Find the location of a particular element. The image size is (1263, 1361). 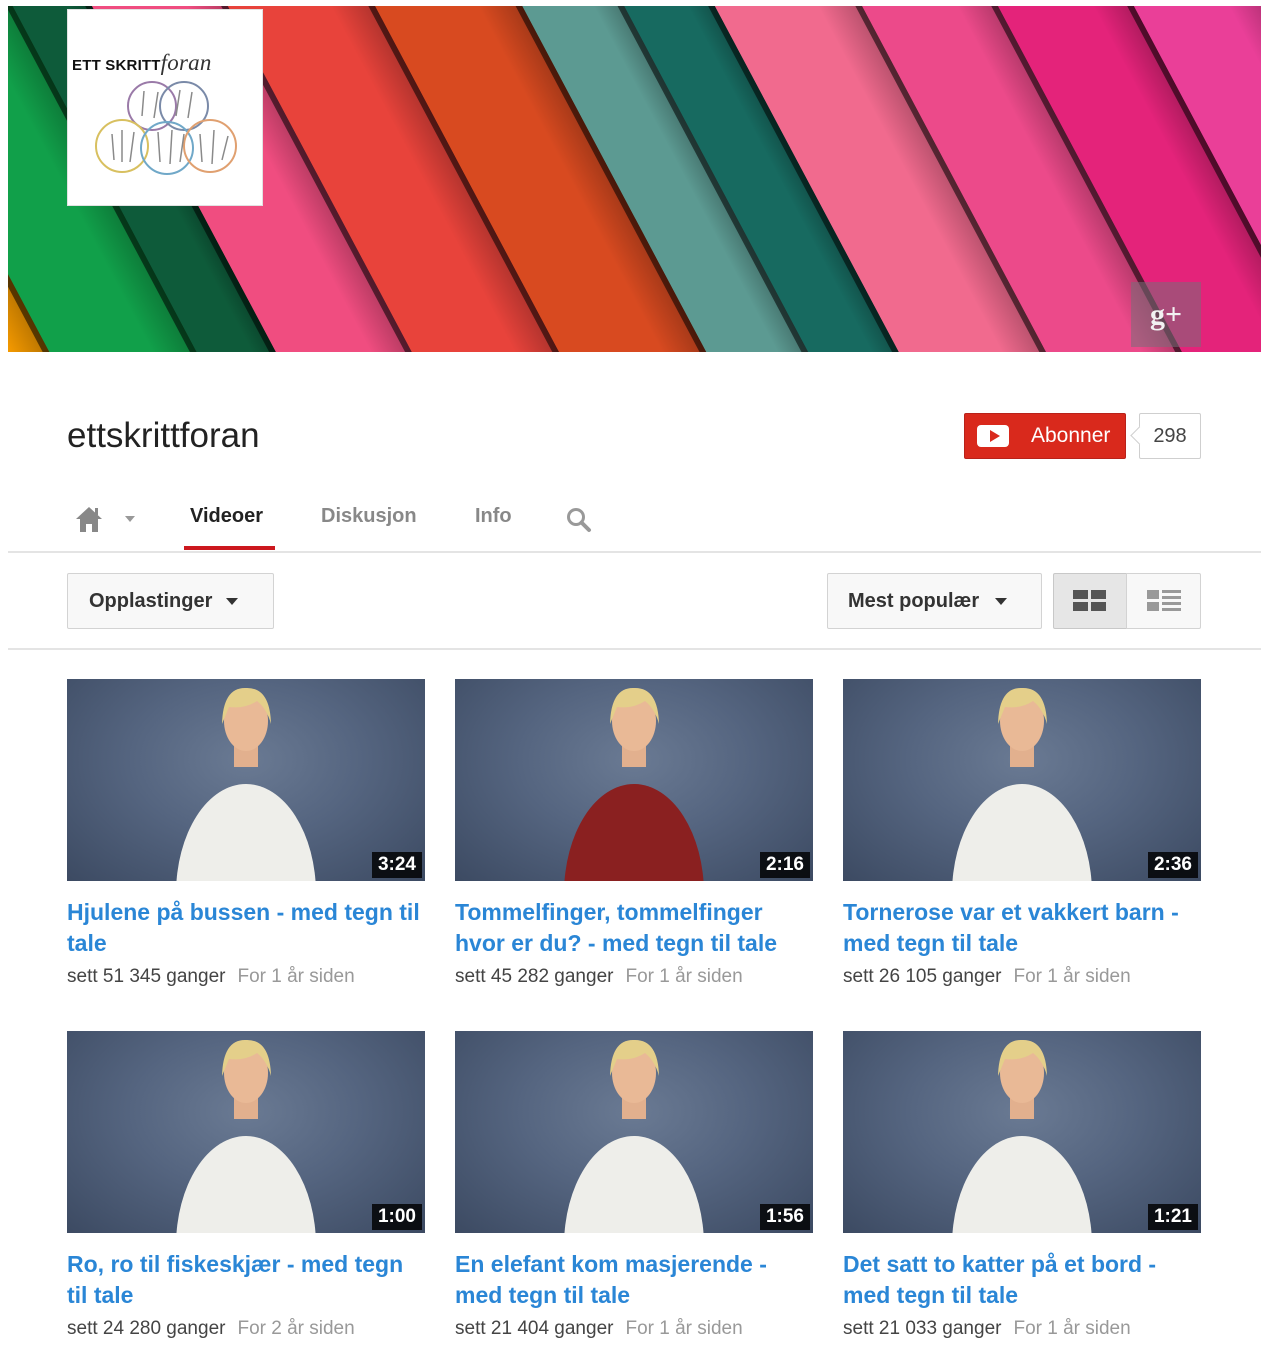

active-tab-indicator is located at coordinates (229, 548).